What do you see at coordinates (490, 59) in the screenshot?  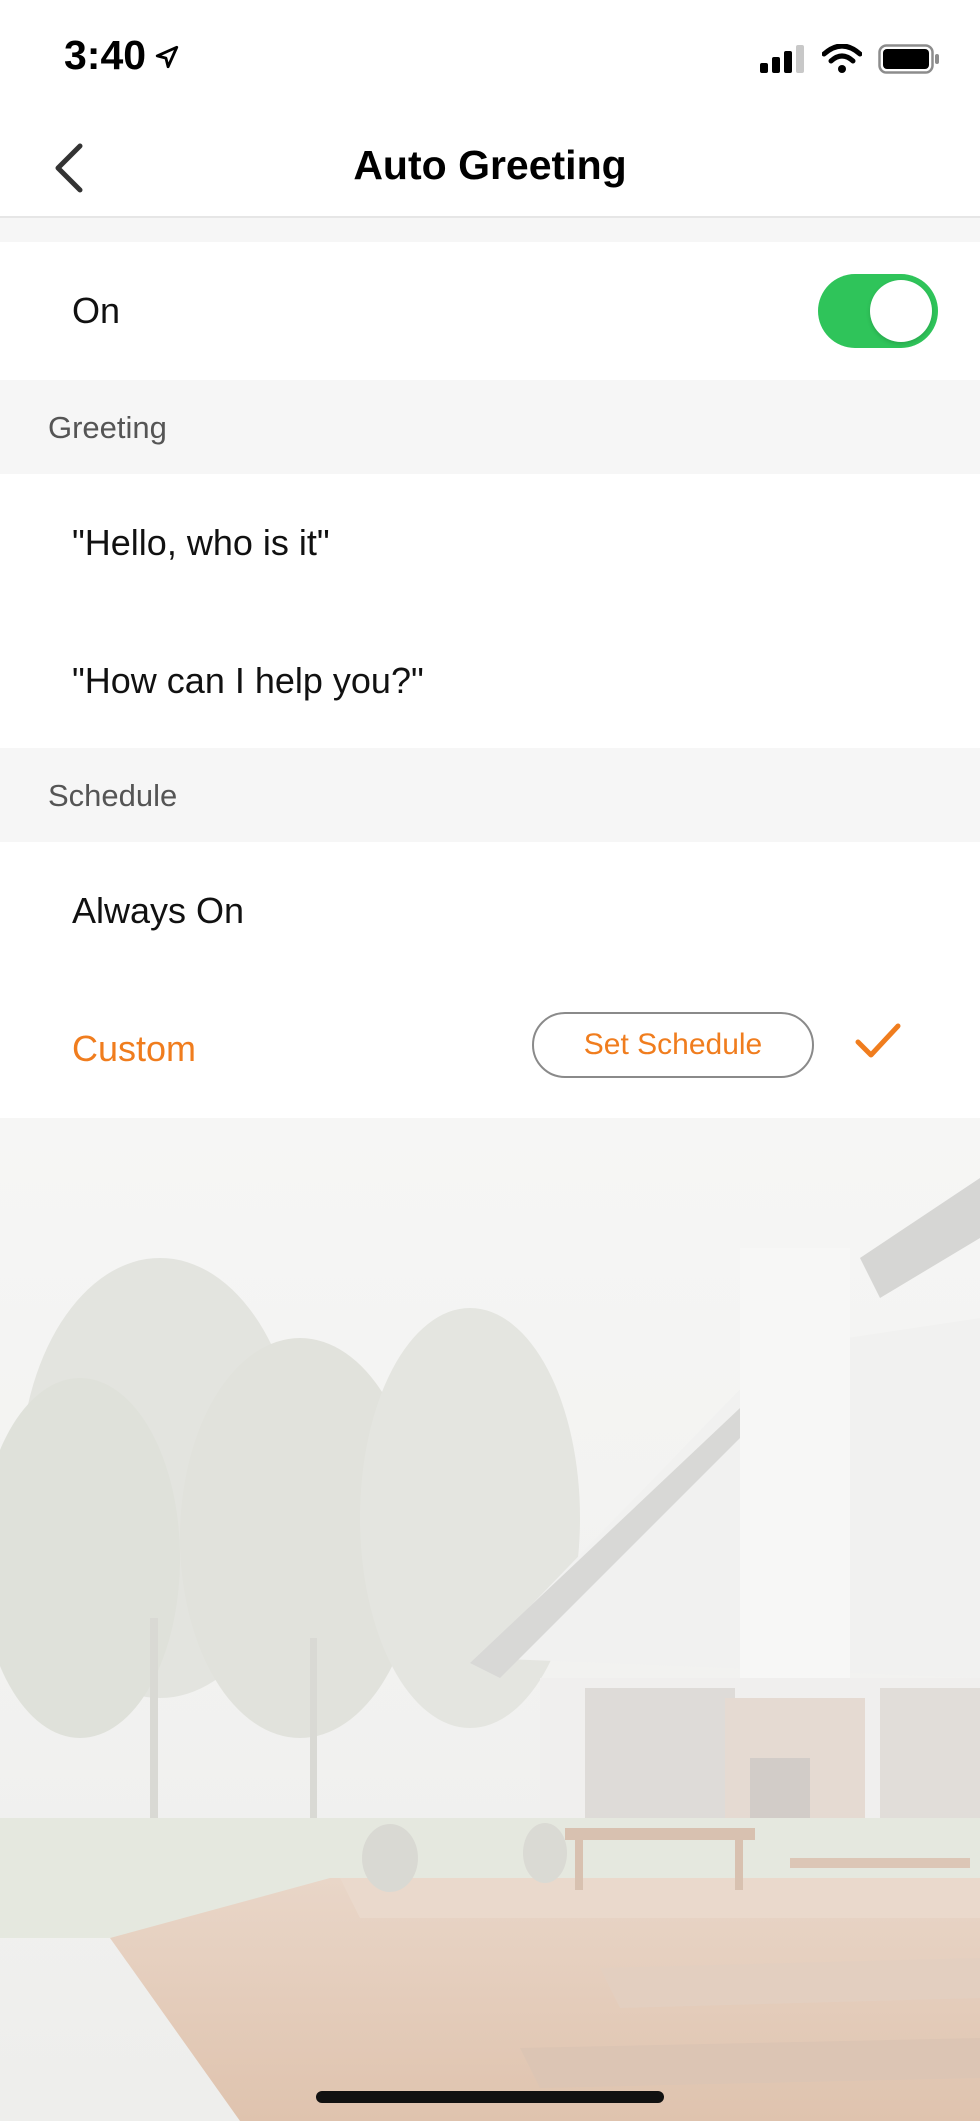 I see `status-bar: 3:40` at bounding box center [490, 59].